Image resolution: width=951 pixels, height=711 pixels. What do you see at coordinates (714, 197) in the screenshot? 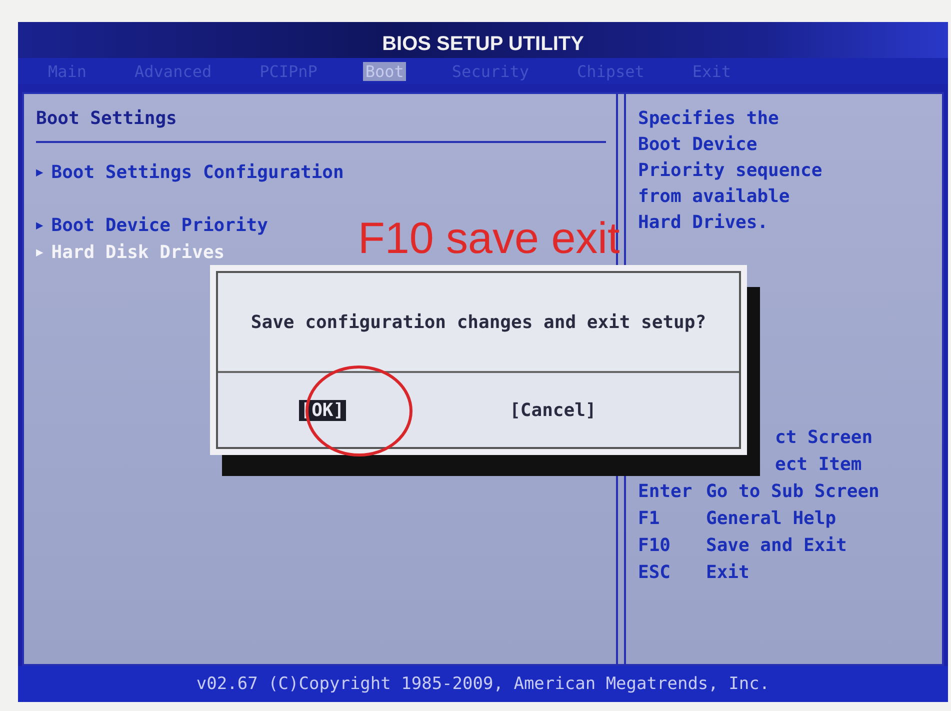
I see `help-text: from available` at bounding box center [714, 197].